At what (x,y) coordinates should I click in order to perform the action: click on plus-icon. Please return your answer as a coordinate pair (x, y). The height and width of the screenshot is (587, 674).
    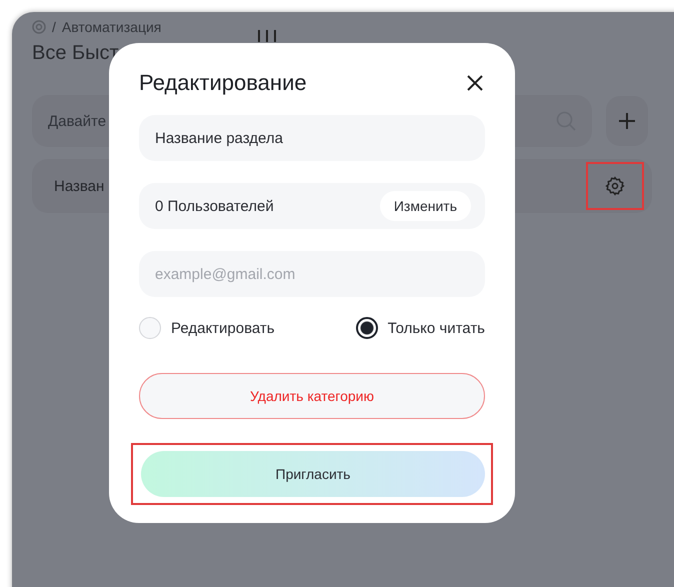
    Looking at the image, I should click on (627, 121).